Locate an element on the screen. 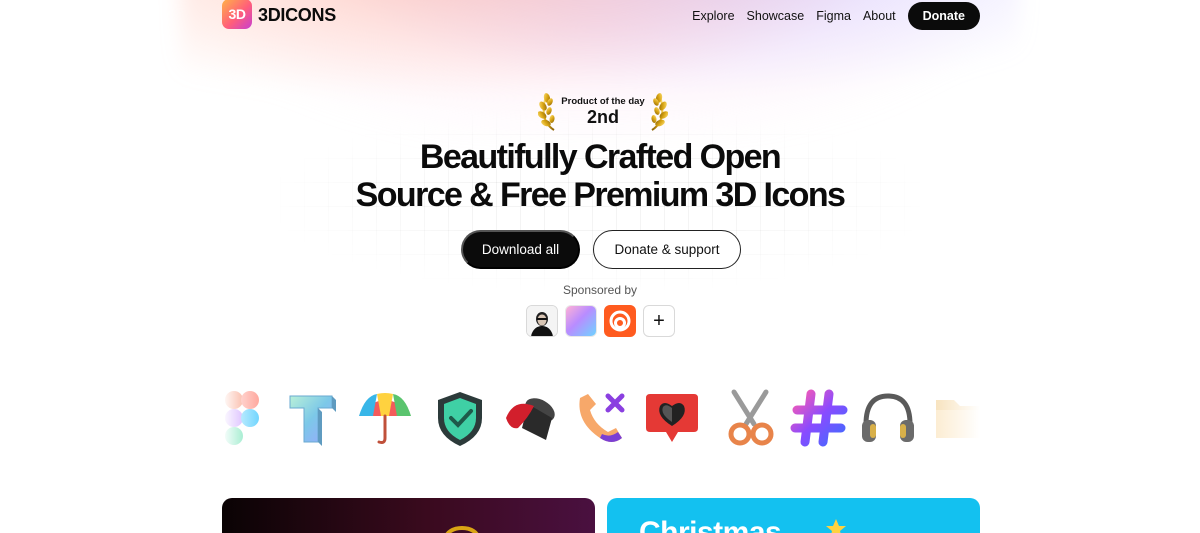 The height and width of the screenshot is (533, 1200). nav-link-figma: Figma is located at coordinates (833, 16).